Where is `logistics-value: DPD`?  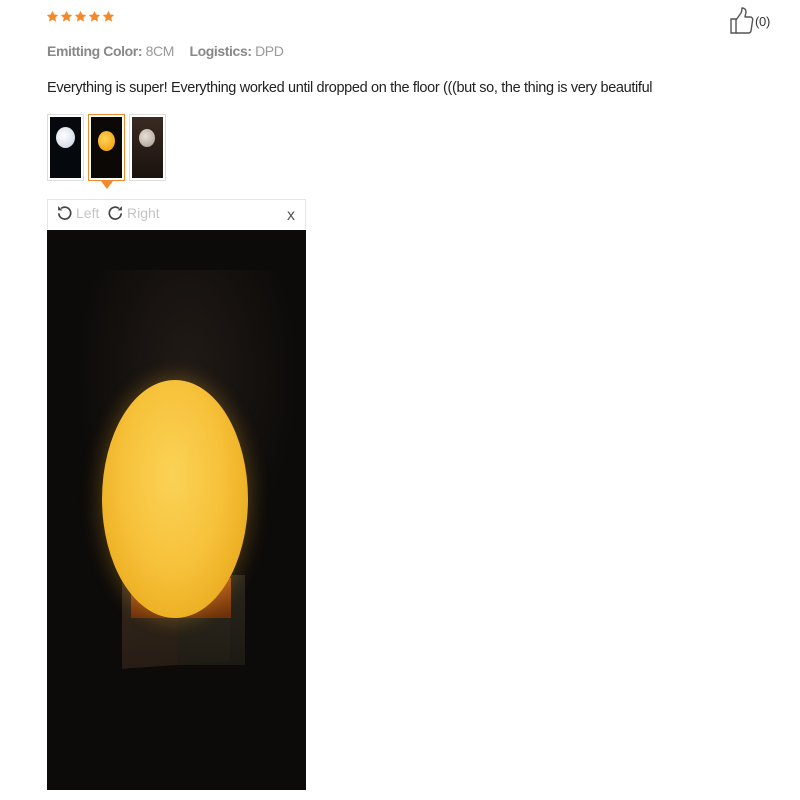
logistics-value: DPD is located at coordinates (269, 51).